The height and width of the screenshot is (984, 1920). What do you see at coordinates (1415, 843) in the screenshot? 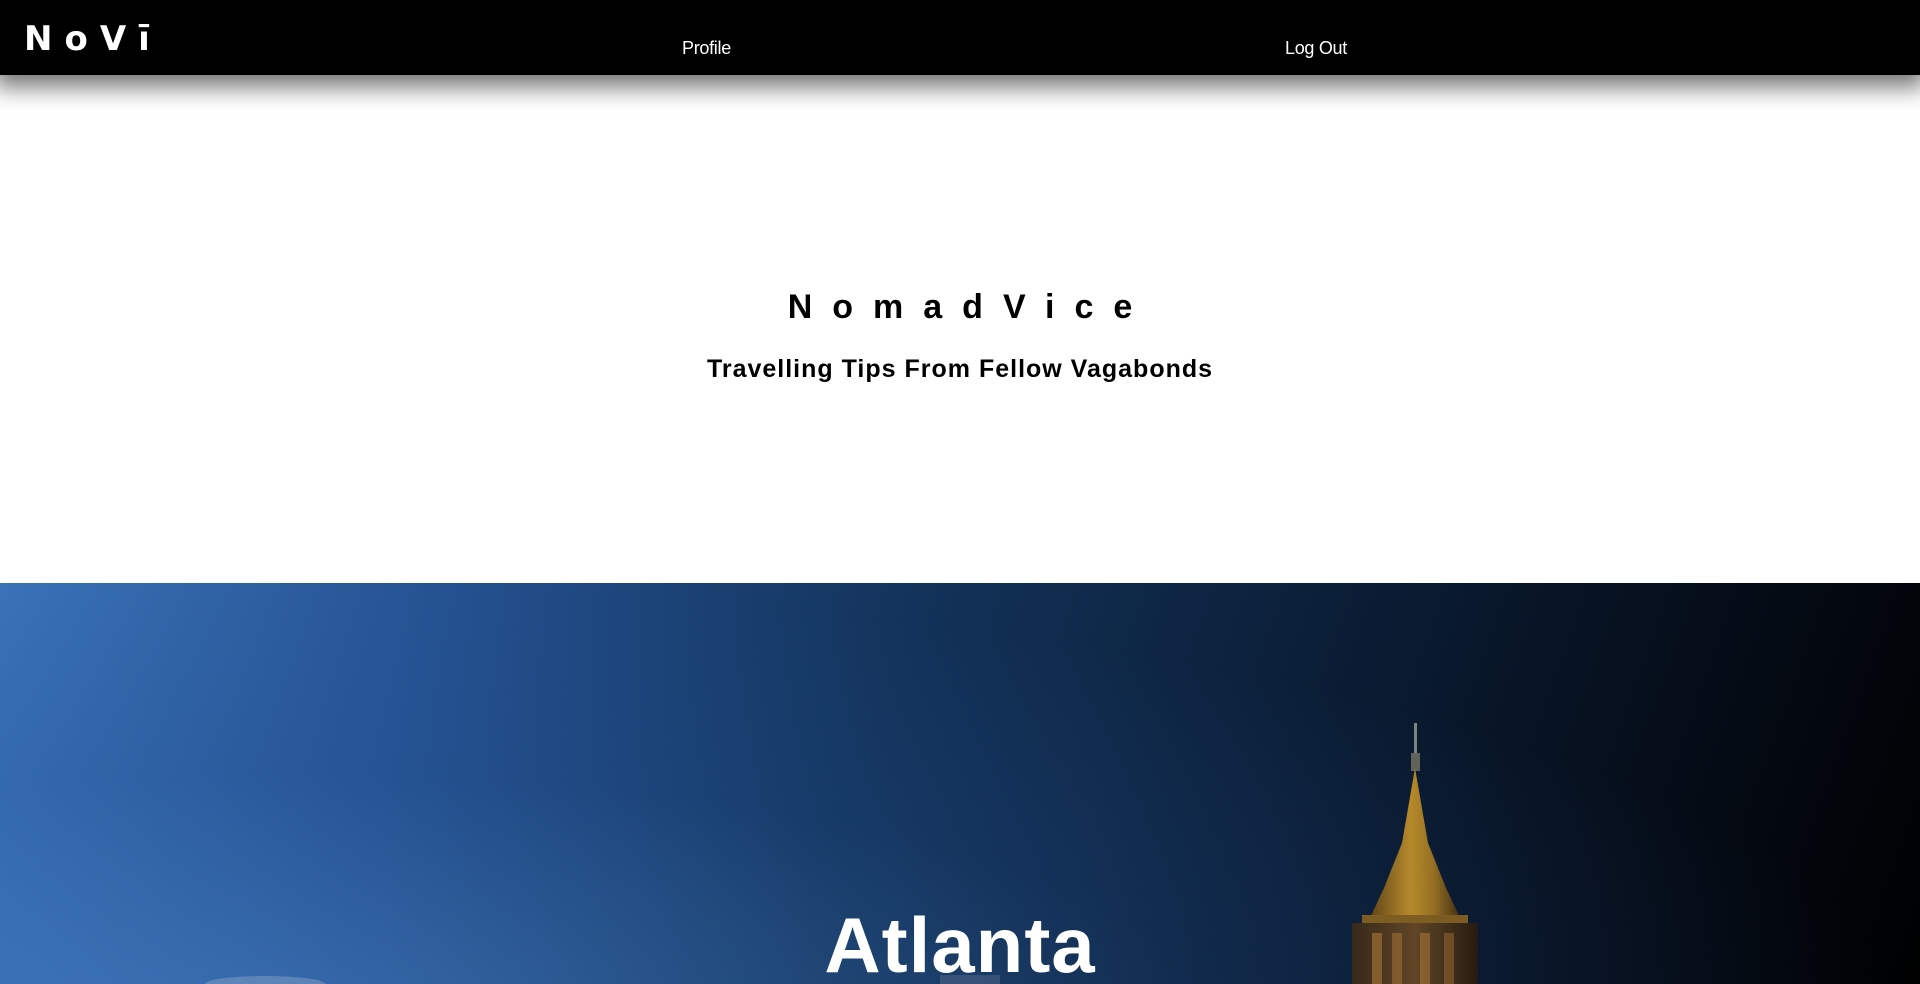
I see `spire-crown` at bounding box center [1415, 843].